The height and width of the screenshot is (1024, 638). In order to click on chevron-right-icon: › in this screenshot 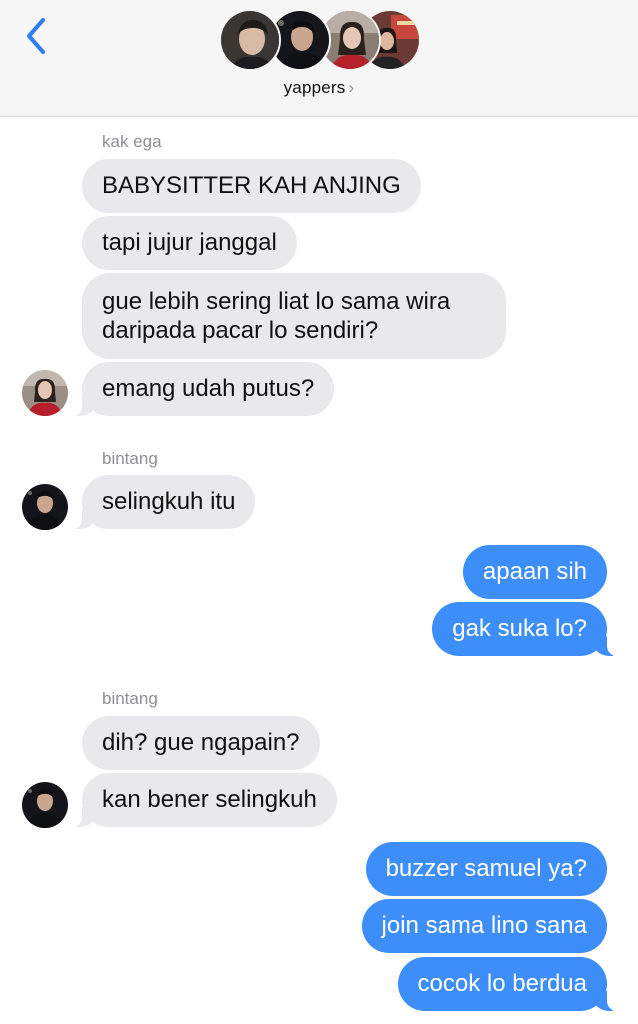, I will do `click(351, 87)`.